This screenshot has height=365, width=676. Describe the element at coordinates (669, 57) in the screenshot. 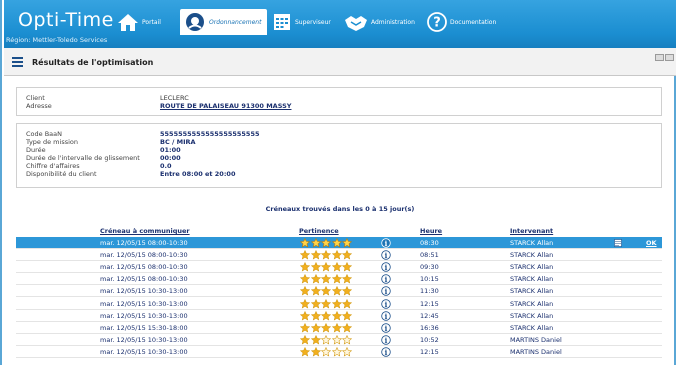

I see `restore-icon` at that location.